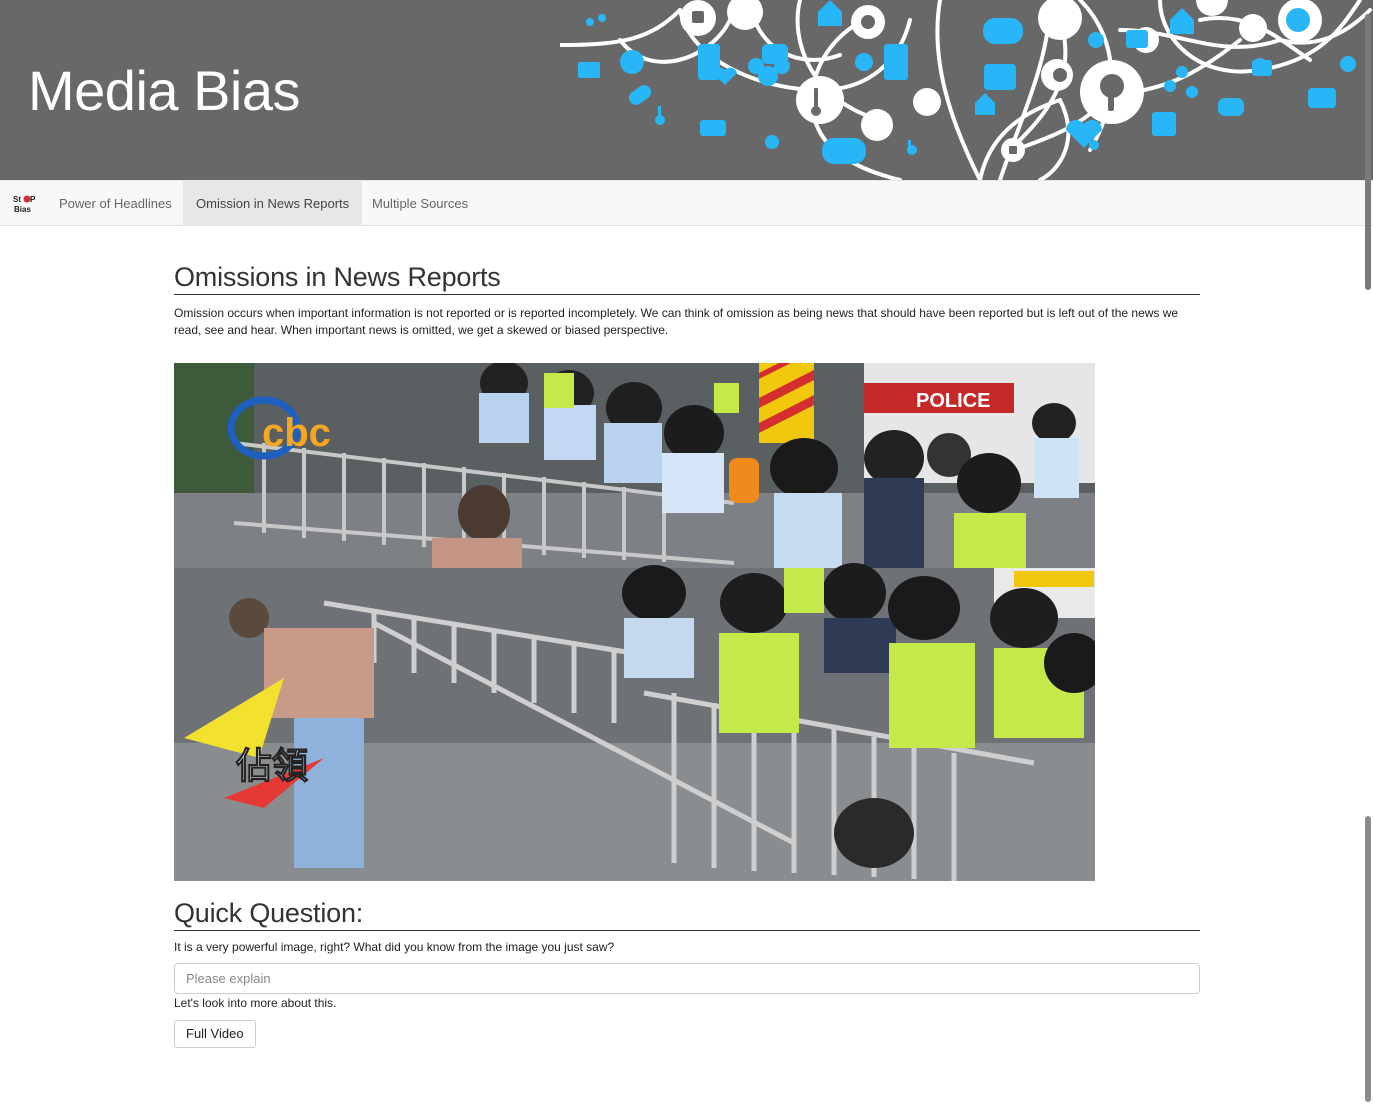  I want to click on page-scrollbar-thumb, so click(1368, 959).